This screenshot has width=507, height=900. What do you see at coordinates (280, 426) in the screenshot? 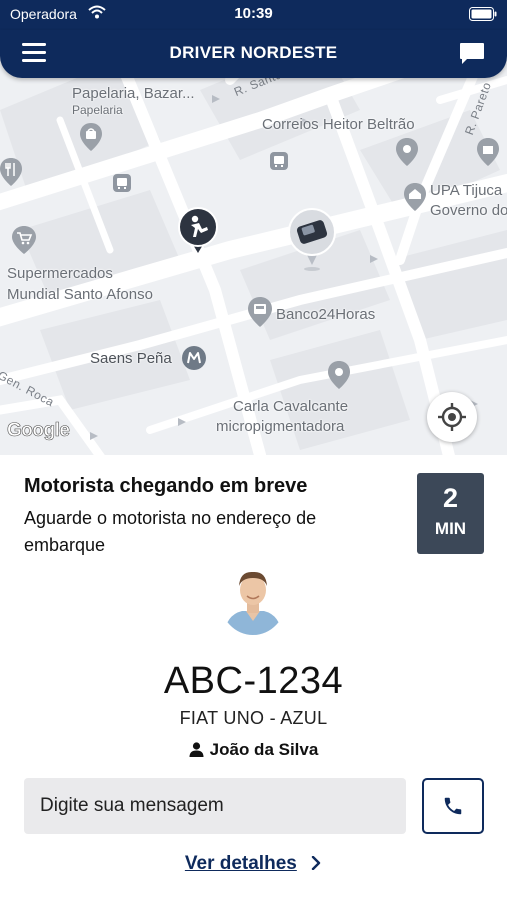
I see `map-label-micropigmentadora: micropigmentadora` at bounding box center [280, 426].